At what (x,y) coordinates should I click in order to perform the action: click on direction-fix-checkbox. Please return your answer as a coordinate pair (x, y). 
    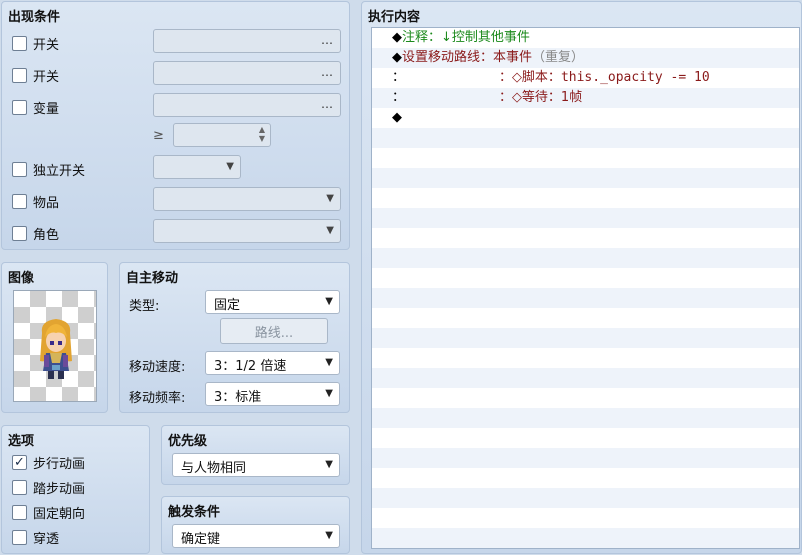
    Looking at the image, I should click on (19, 512).